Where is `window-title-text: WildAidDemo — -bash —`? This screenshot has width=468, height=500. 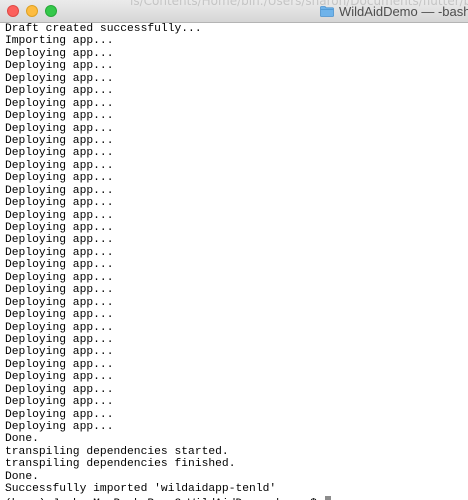 window-title-text: WildAidDemo — -bash — is located at coordinates (403, 11).